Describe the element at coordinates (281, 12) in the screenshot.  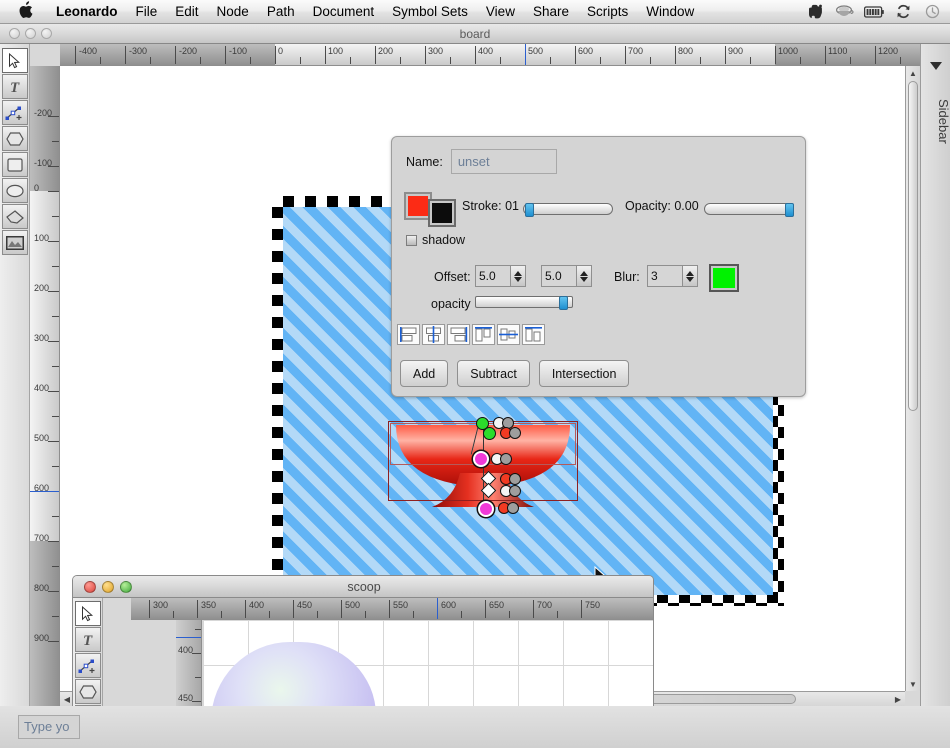
I see `menu-path: Path` at that location.